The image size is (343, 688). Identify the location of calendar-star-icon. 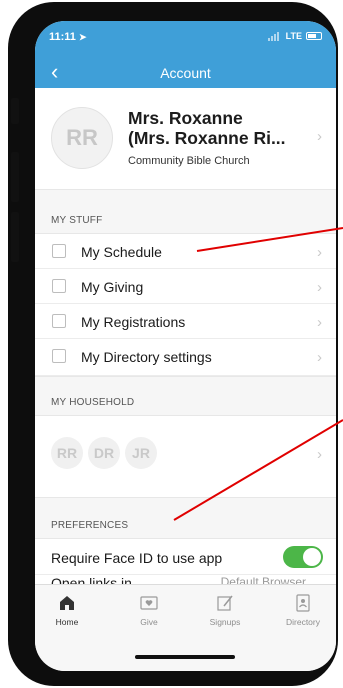
(59, 321).